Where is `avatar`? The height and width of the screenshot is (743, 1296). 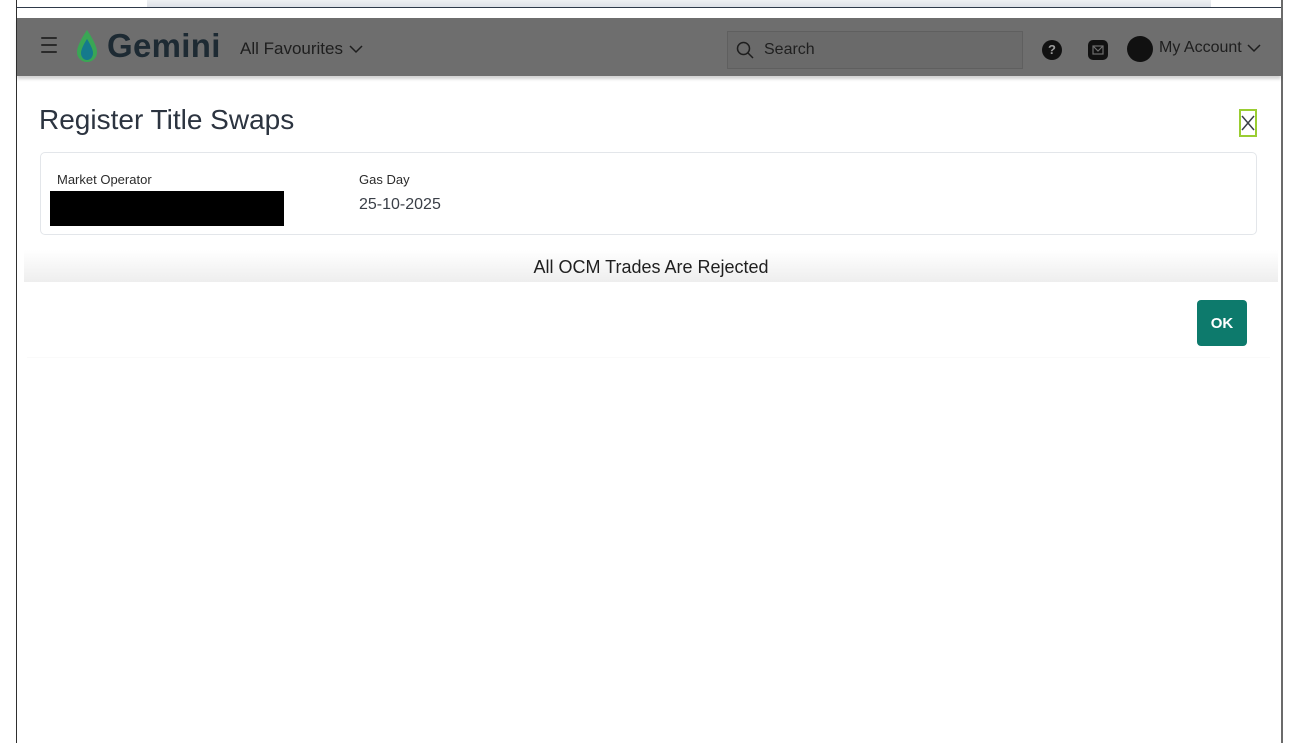 avatar is located at coordinates (1140, 49).